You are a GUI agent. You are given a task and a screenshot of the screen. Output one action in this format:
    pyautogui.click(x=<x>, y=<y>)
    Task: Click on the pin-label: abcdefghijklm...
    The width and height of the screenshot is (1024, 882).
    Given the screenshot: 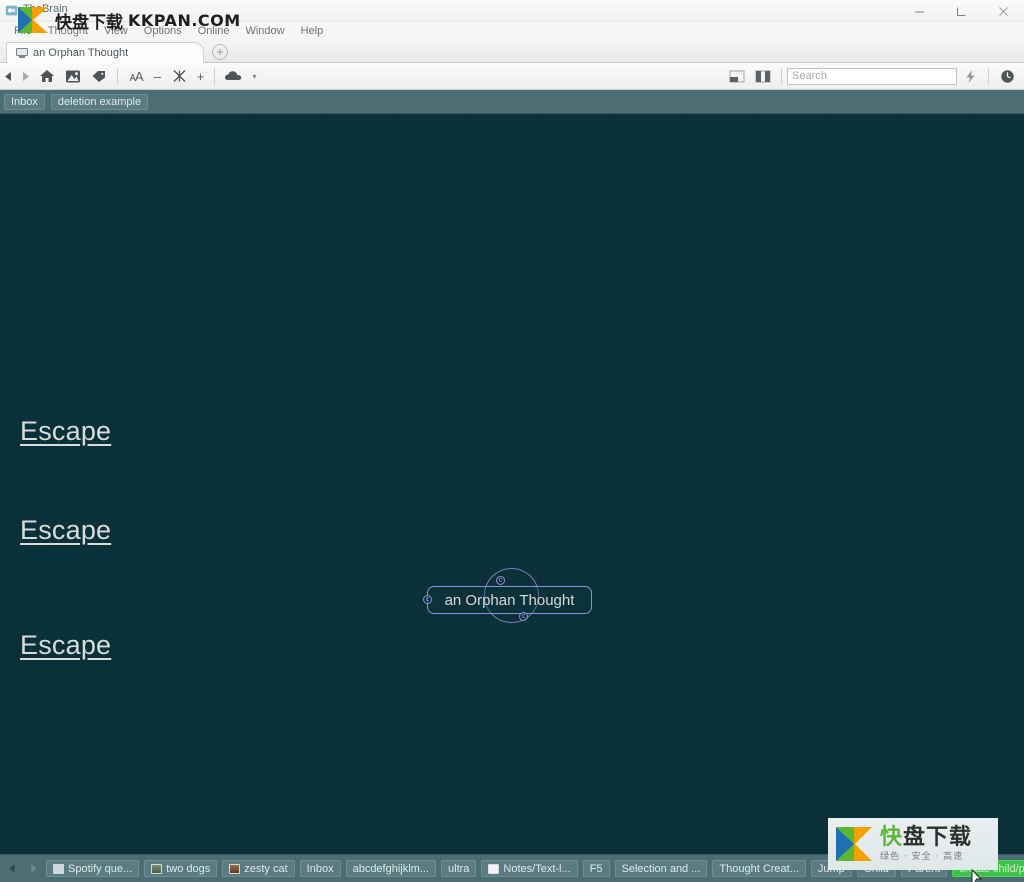 What is the action you would take?
    pyautogui.click(x=391, y=868)
    